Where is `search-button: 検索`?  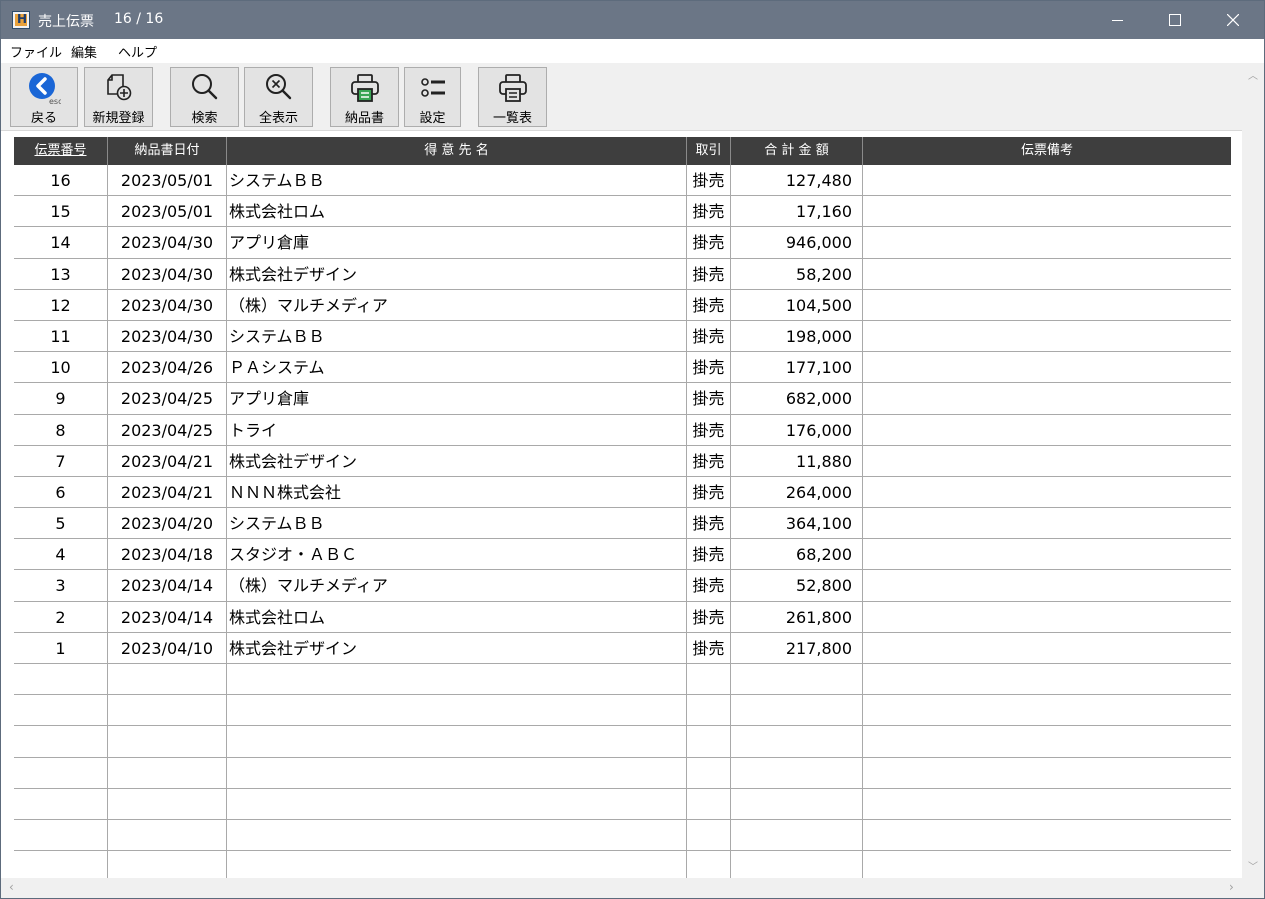
search-button: 検索 is located at coordinates (204, 97).